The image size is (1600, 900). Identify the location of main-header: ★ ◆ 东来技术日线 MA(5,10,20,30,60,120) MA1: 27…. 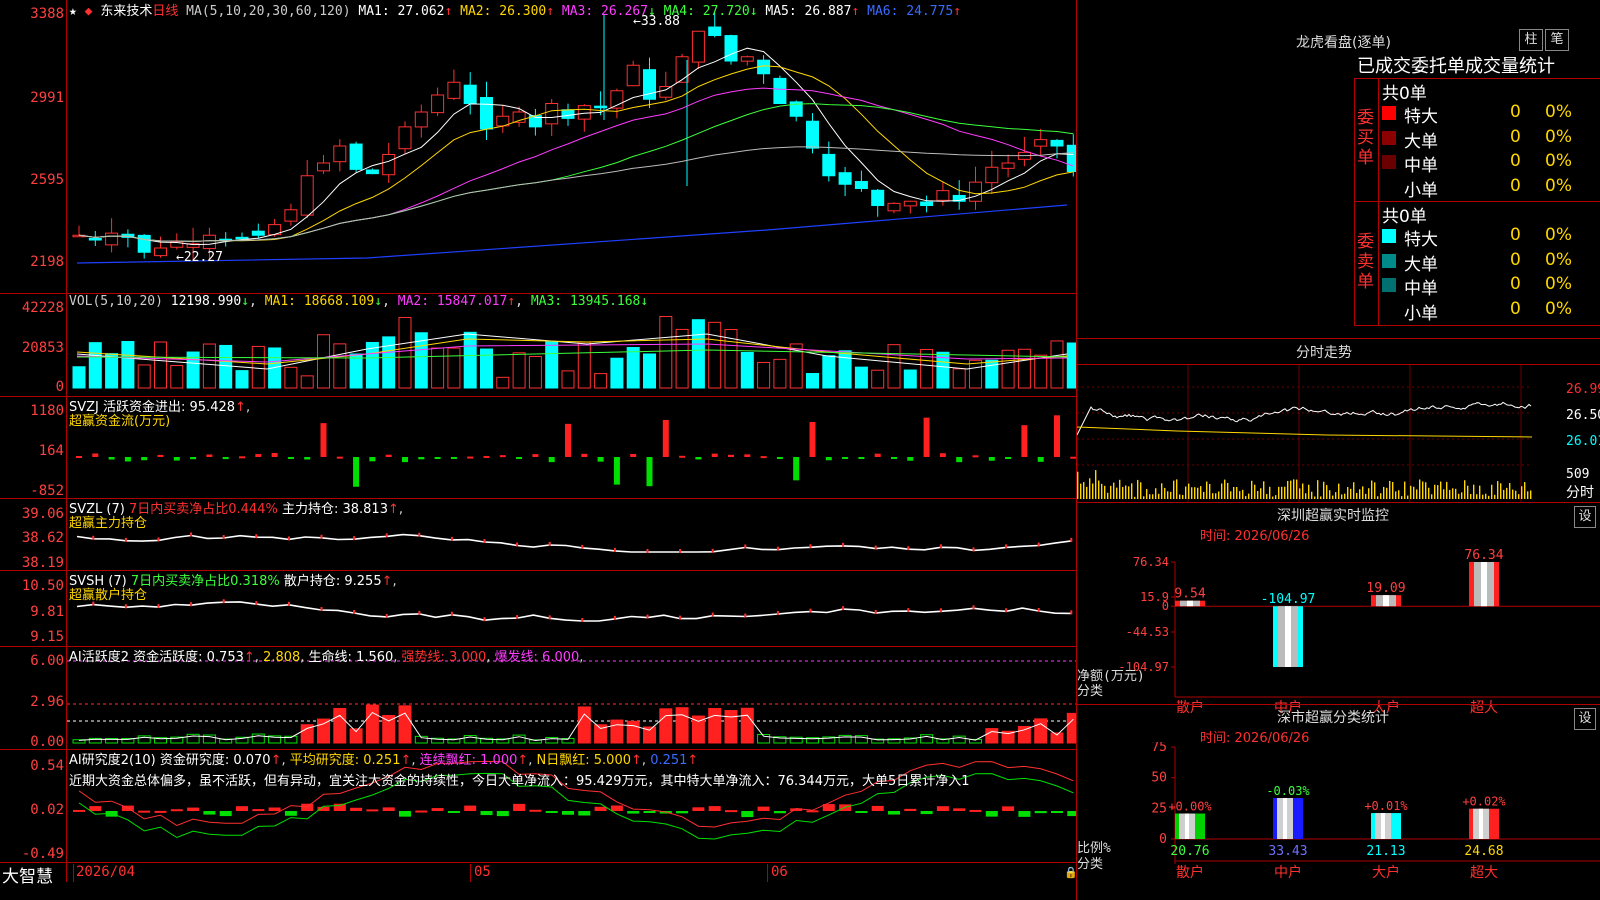
(515, 9).